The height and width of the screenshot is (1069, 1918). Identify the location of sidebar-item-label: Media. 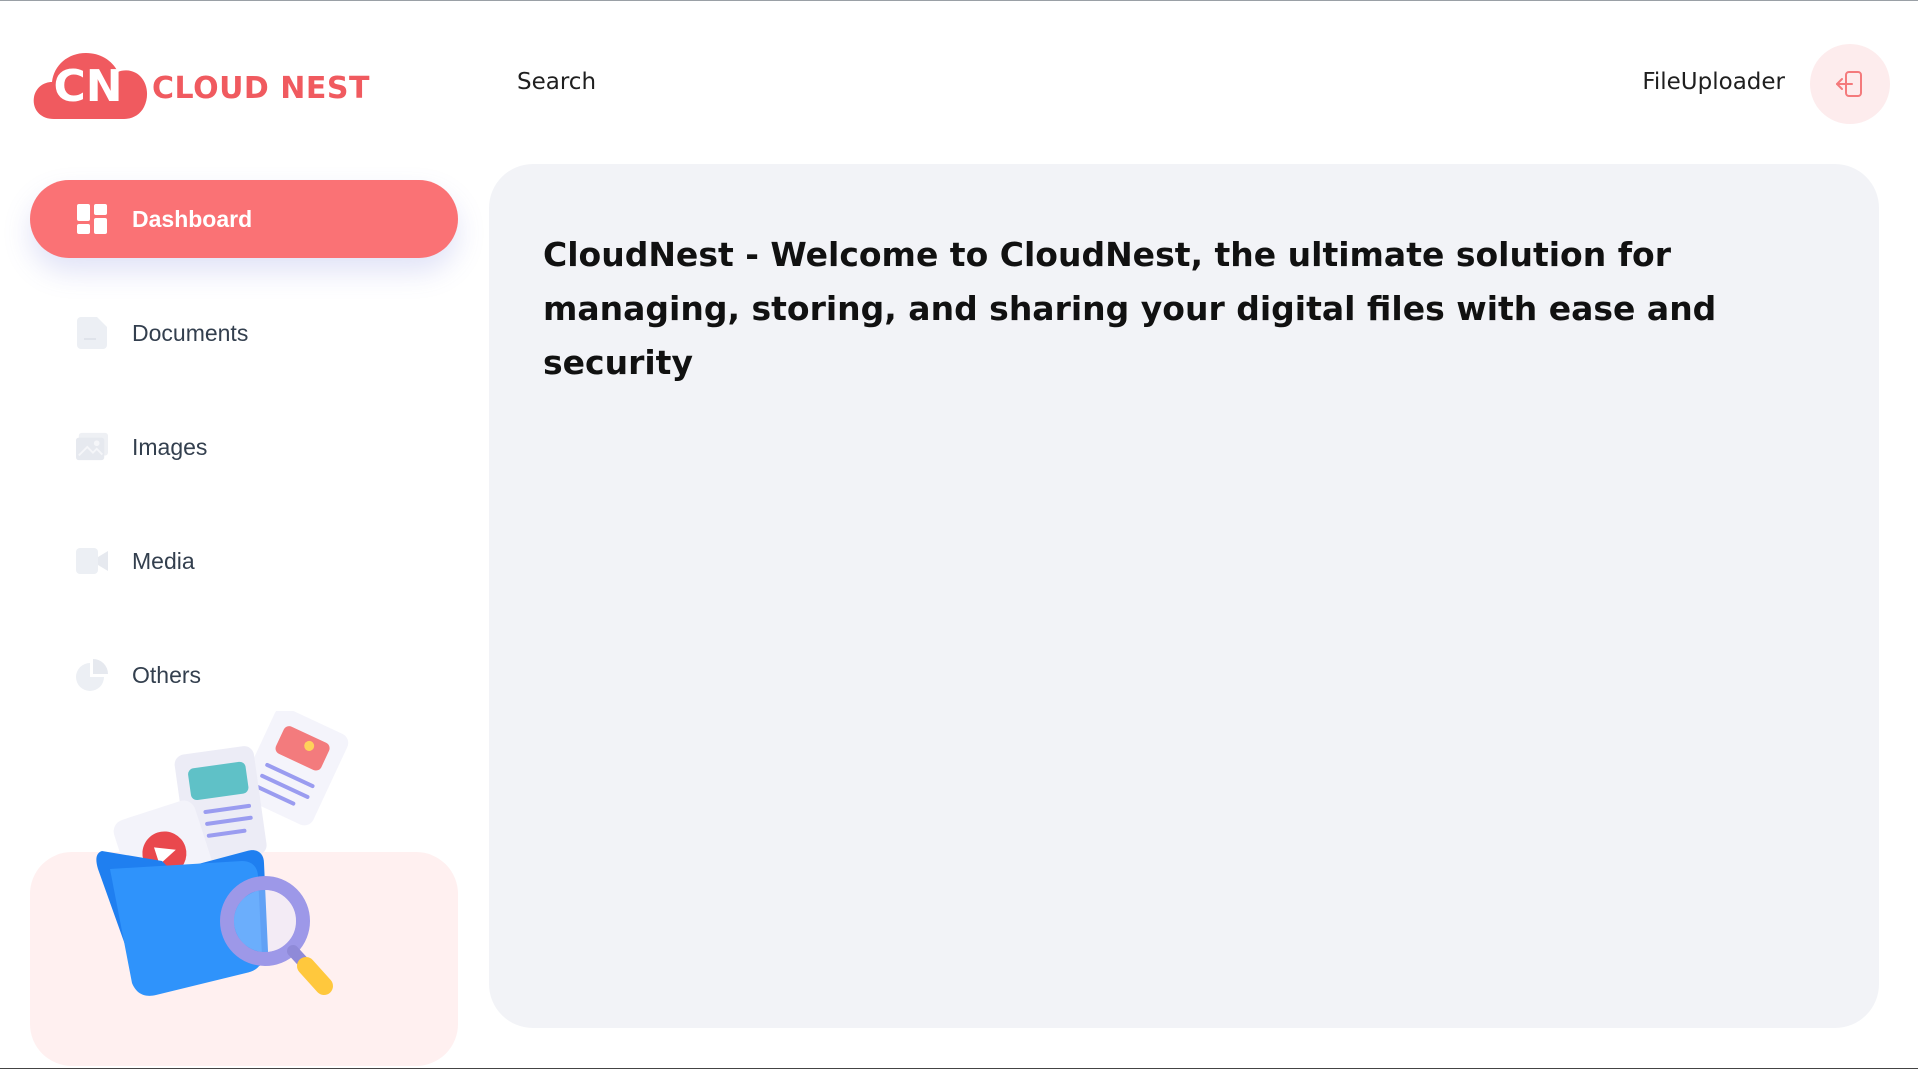
(163, 560).